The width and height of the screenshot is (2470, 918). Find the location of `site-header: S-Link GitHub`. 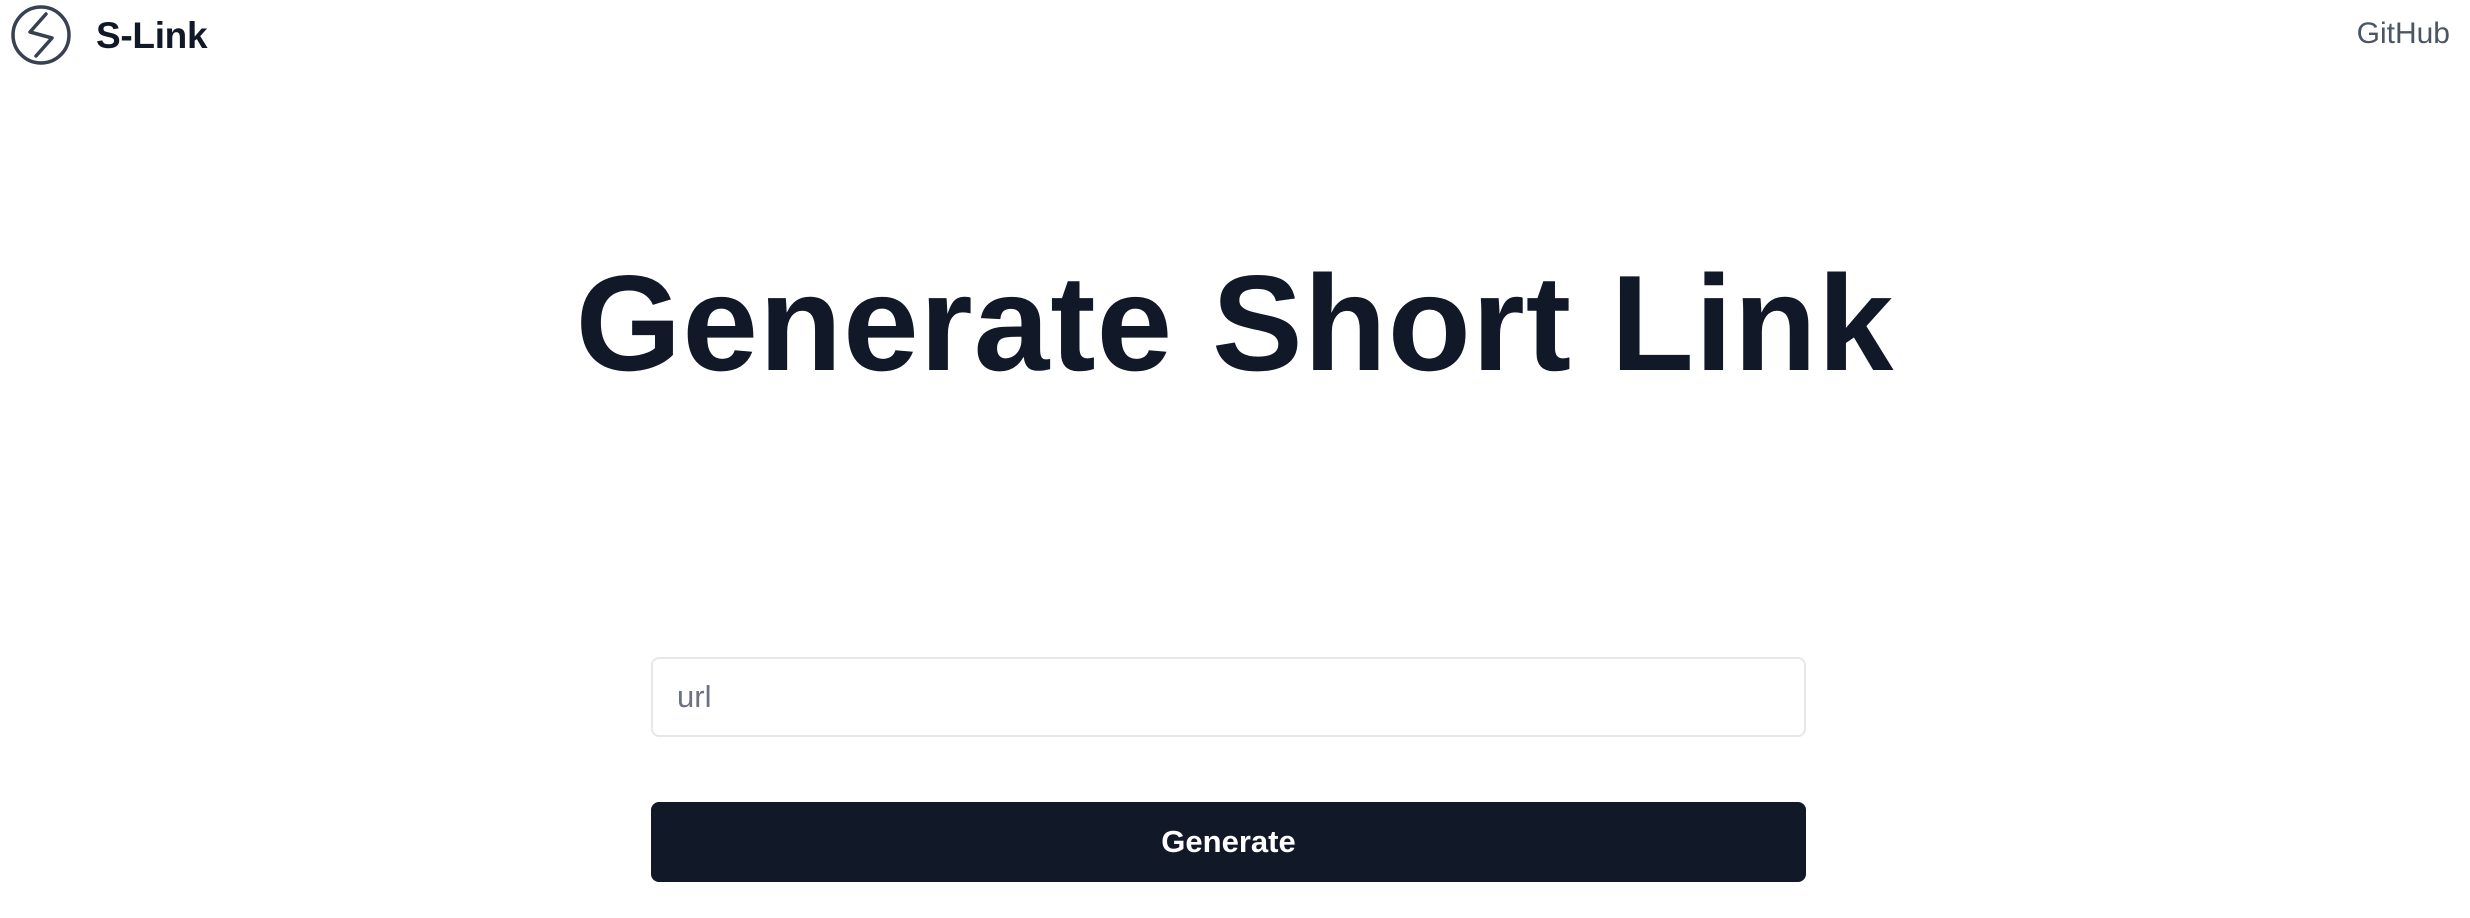

site-header: S-Link GitHub is located at coordinates (1235, 35).